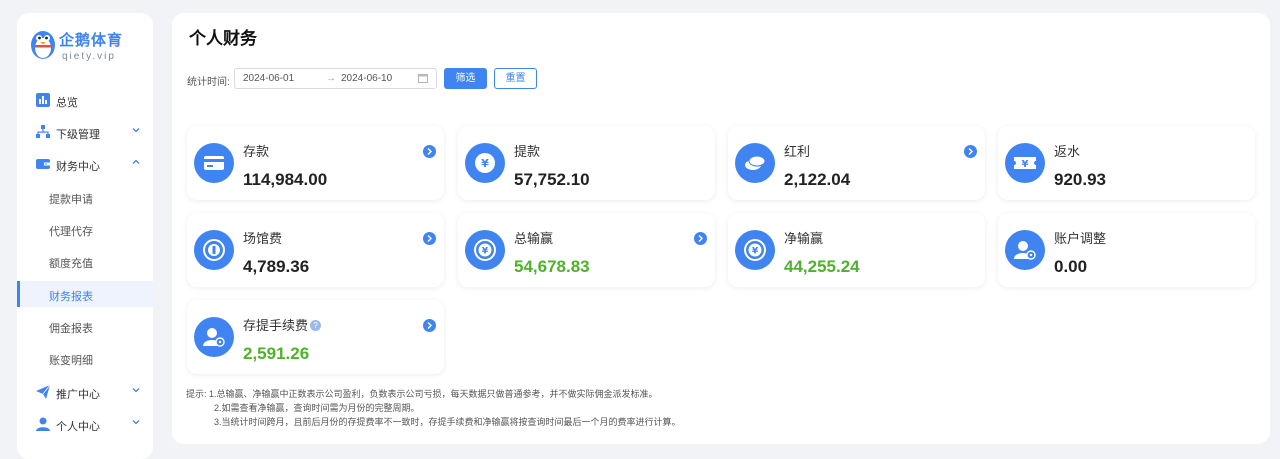  Describe the element at coordinates (586, 163) in the screenshot. I see `stat-card-withdrawal: ¥ 提款 57,752.10` at that location.